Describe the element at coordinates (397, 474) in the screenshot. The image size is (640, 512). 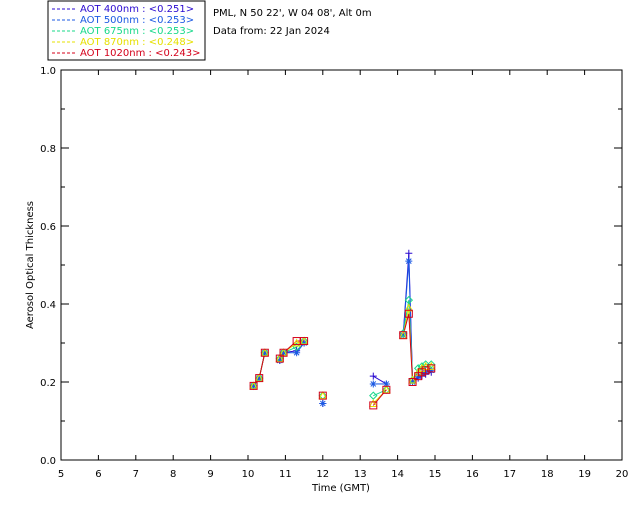
I see `x-tick-label: 14` at that location.